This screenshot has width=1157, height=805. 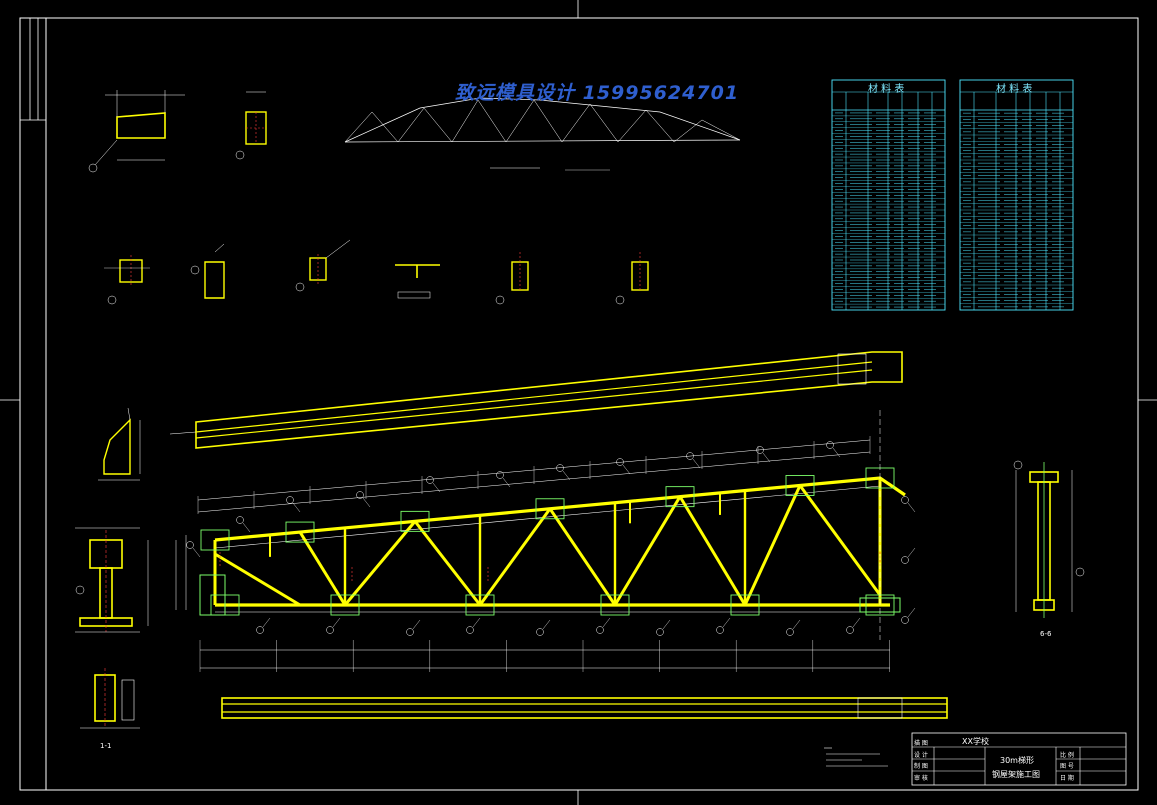 What do you see at coordinates (921, 766) in the screenshot?
I see `title-left-label-2: 制 图` at bounding box center [921, 766].